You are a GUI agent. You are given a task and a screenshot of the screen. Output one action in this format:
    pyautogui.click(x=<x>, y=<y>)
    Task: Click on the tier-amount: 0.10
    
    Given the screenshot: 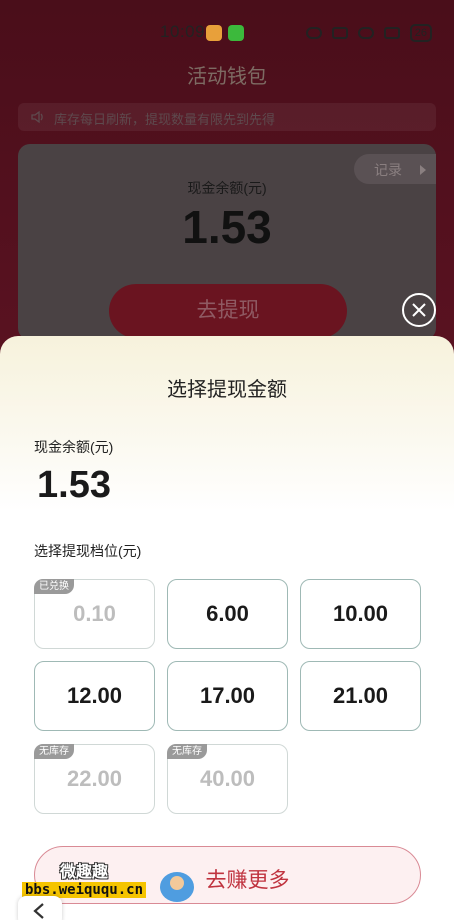 What is the action you would take?
    pyautogui.click(x=94, y=613)
    